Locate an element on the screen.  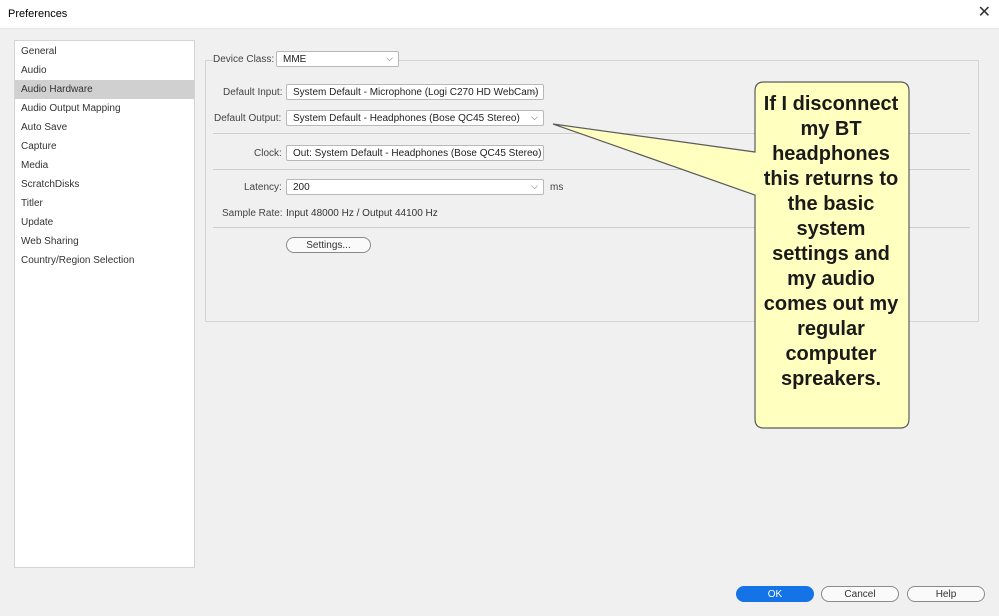
device-class-value: MME is located at coordinates (295, 59).